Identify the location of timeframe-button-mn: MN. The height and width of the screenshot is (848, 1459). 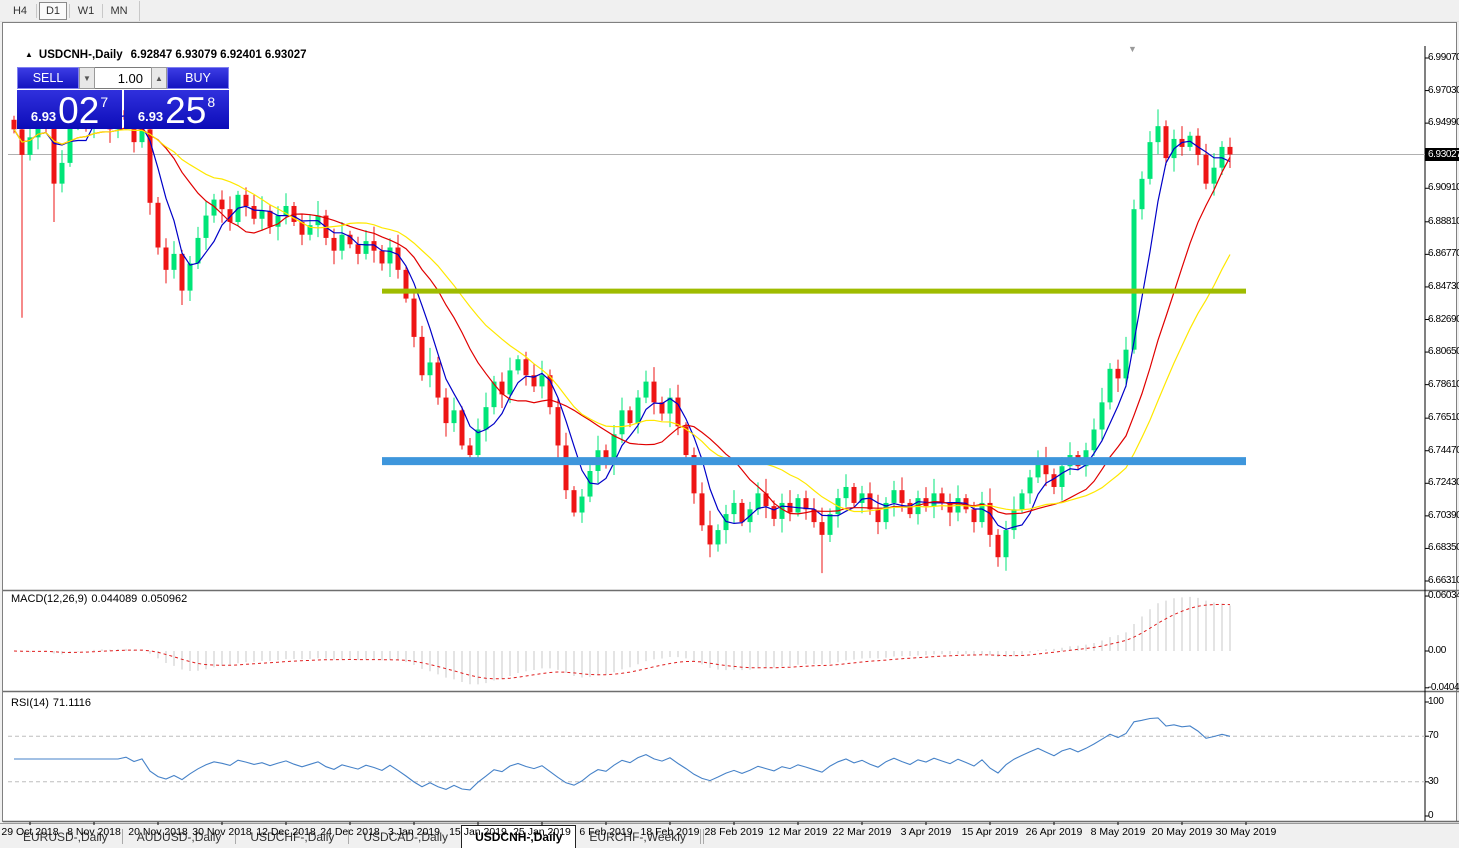
(119, 11).